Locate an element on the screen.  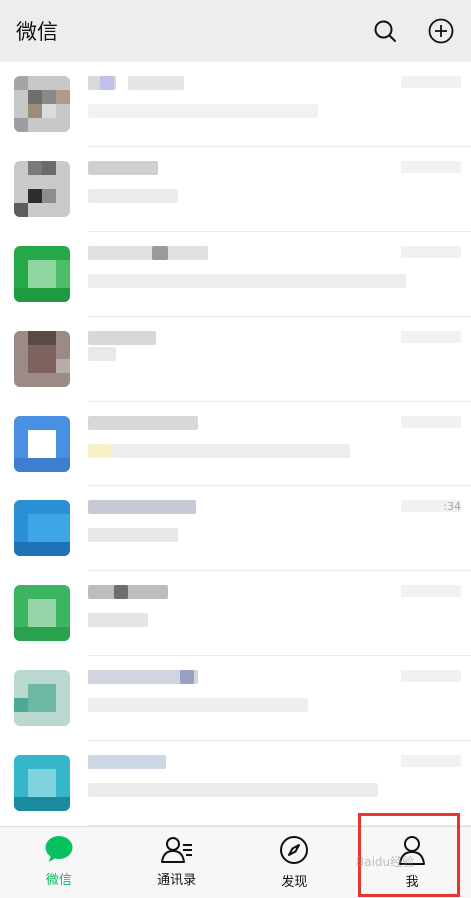
page-title: 微信 is located at coordinates (37, 32).